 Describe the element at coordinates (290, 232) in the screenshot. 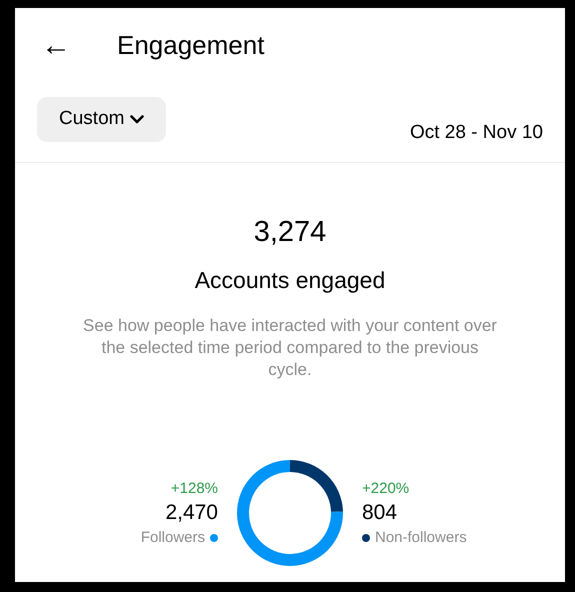

I see `accounts-count: 3,274` at that location.